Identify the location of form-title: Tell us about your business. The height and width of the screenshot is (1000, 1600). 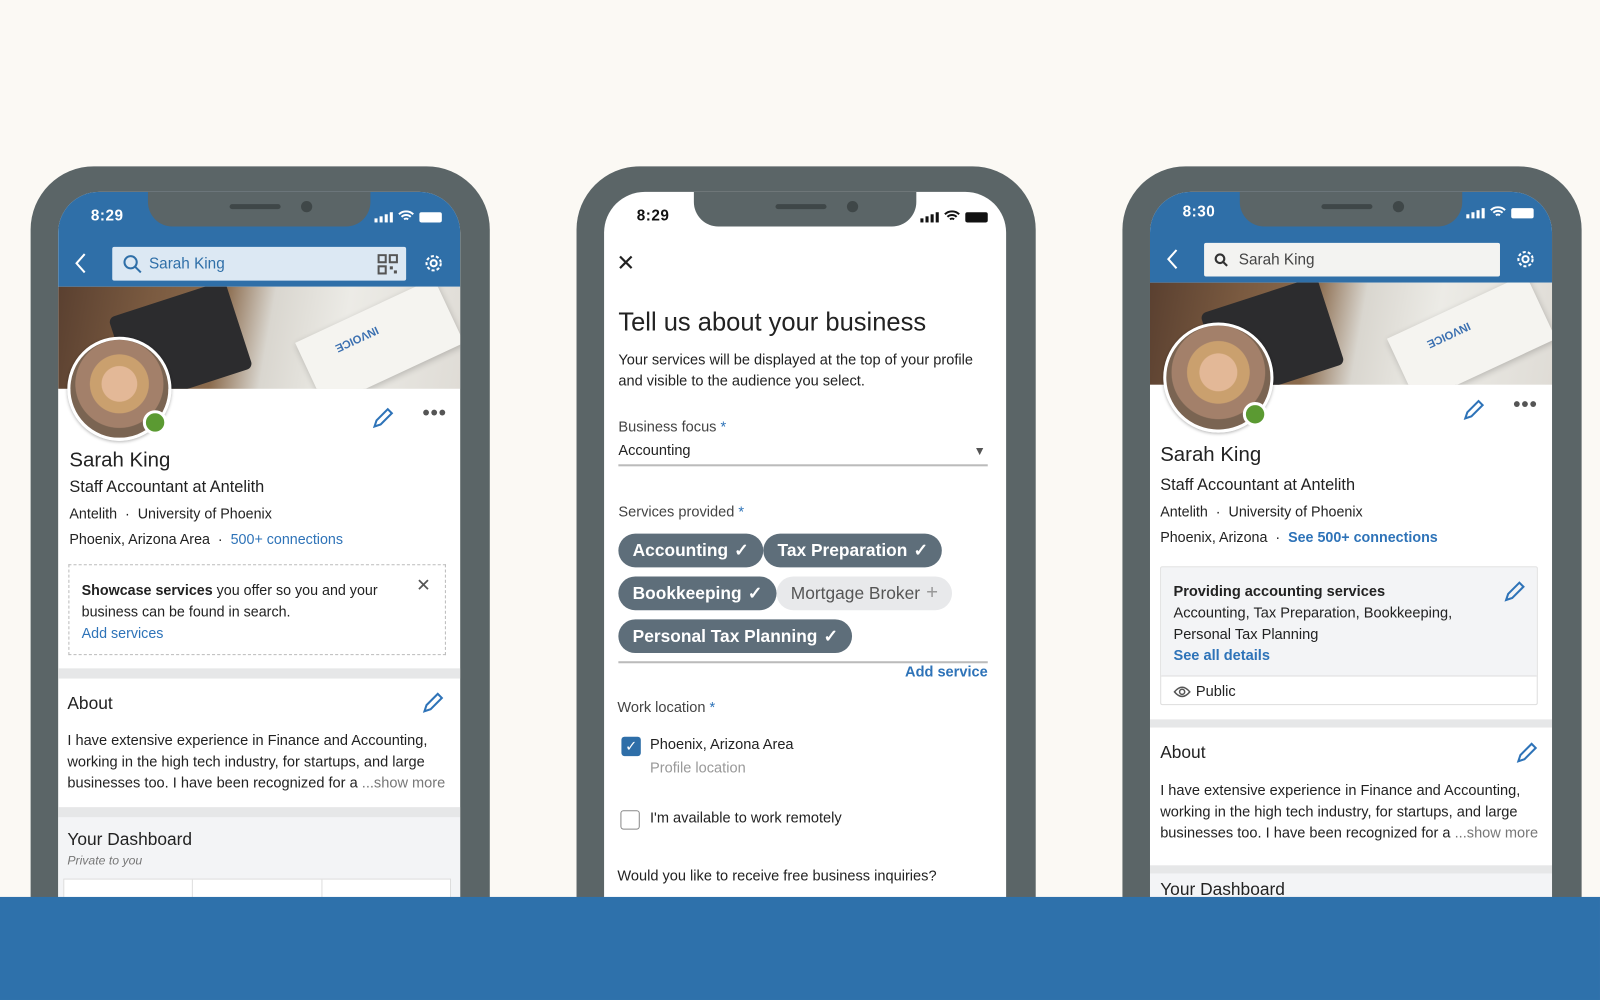
(772, 322).